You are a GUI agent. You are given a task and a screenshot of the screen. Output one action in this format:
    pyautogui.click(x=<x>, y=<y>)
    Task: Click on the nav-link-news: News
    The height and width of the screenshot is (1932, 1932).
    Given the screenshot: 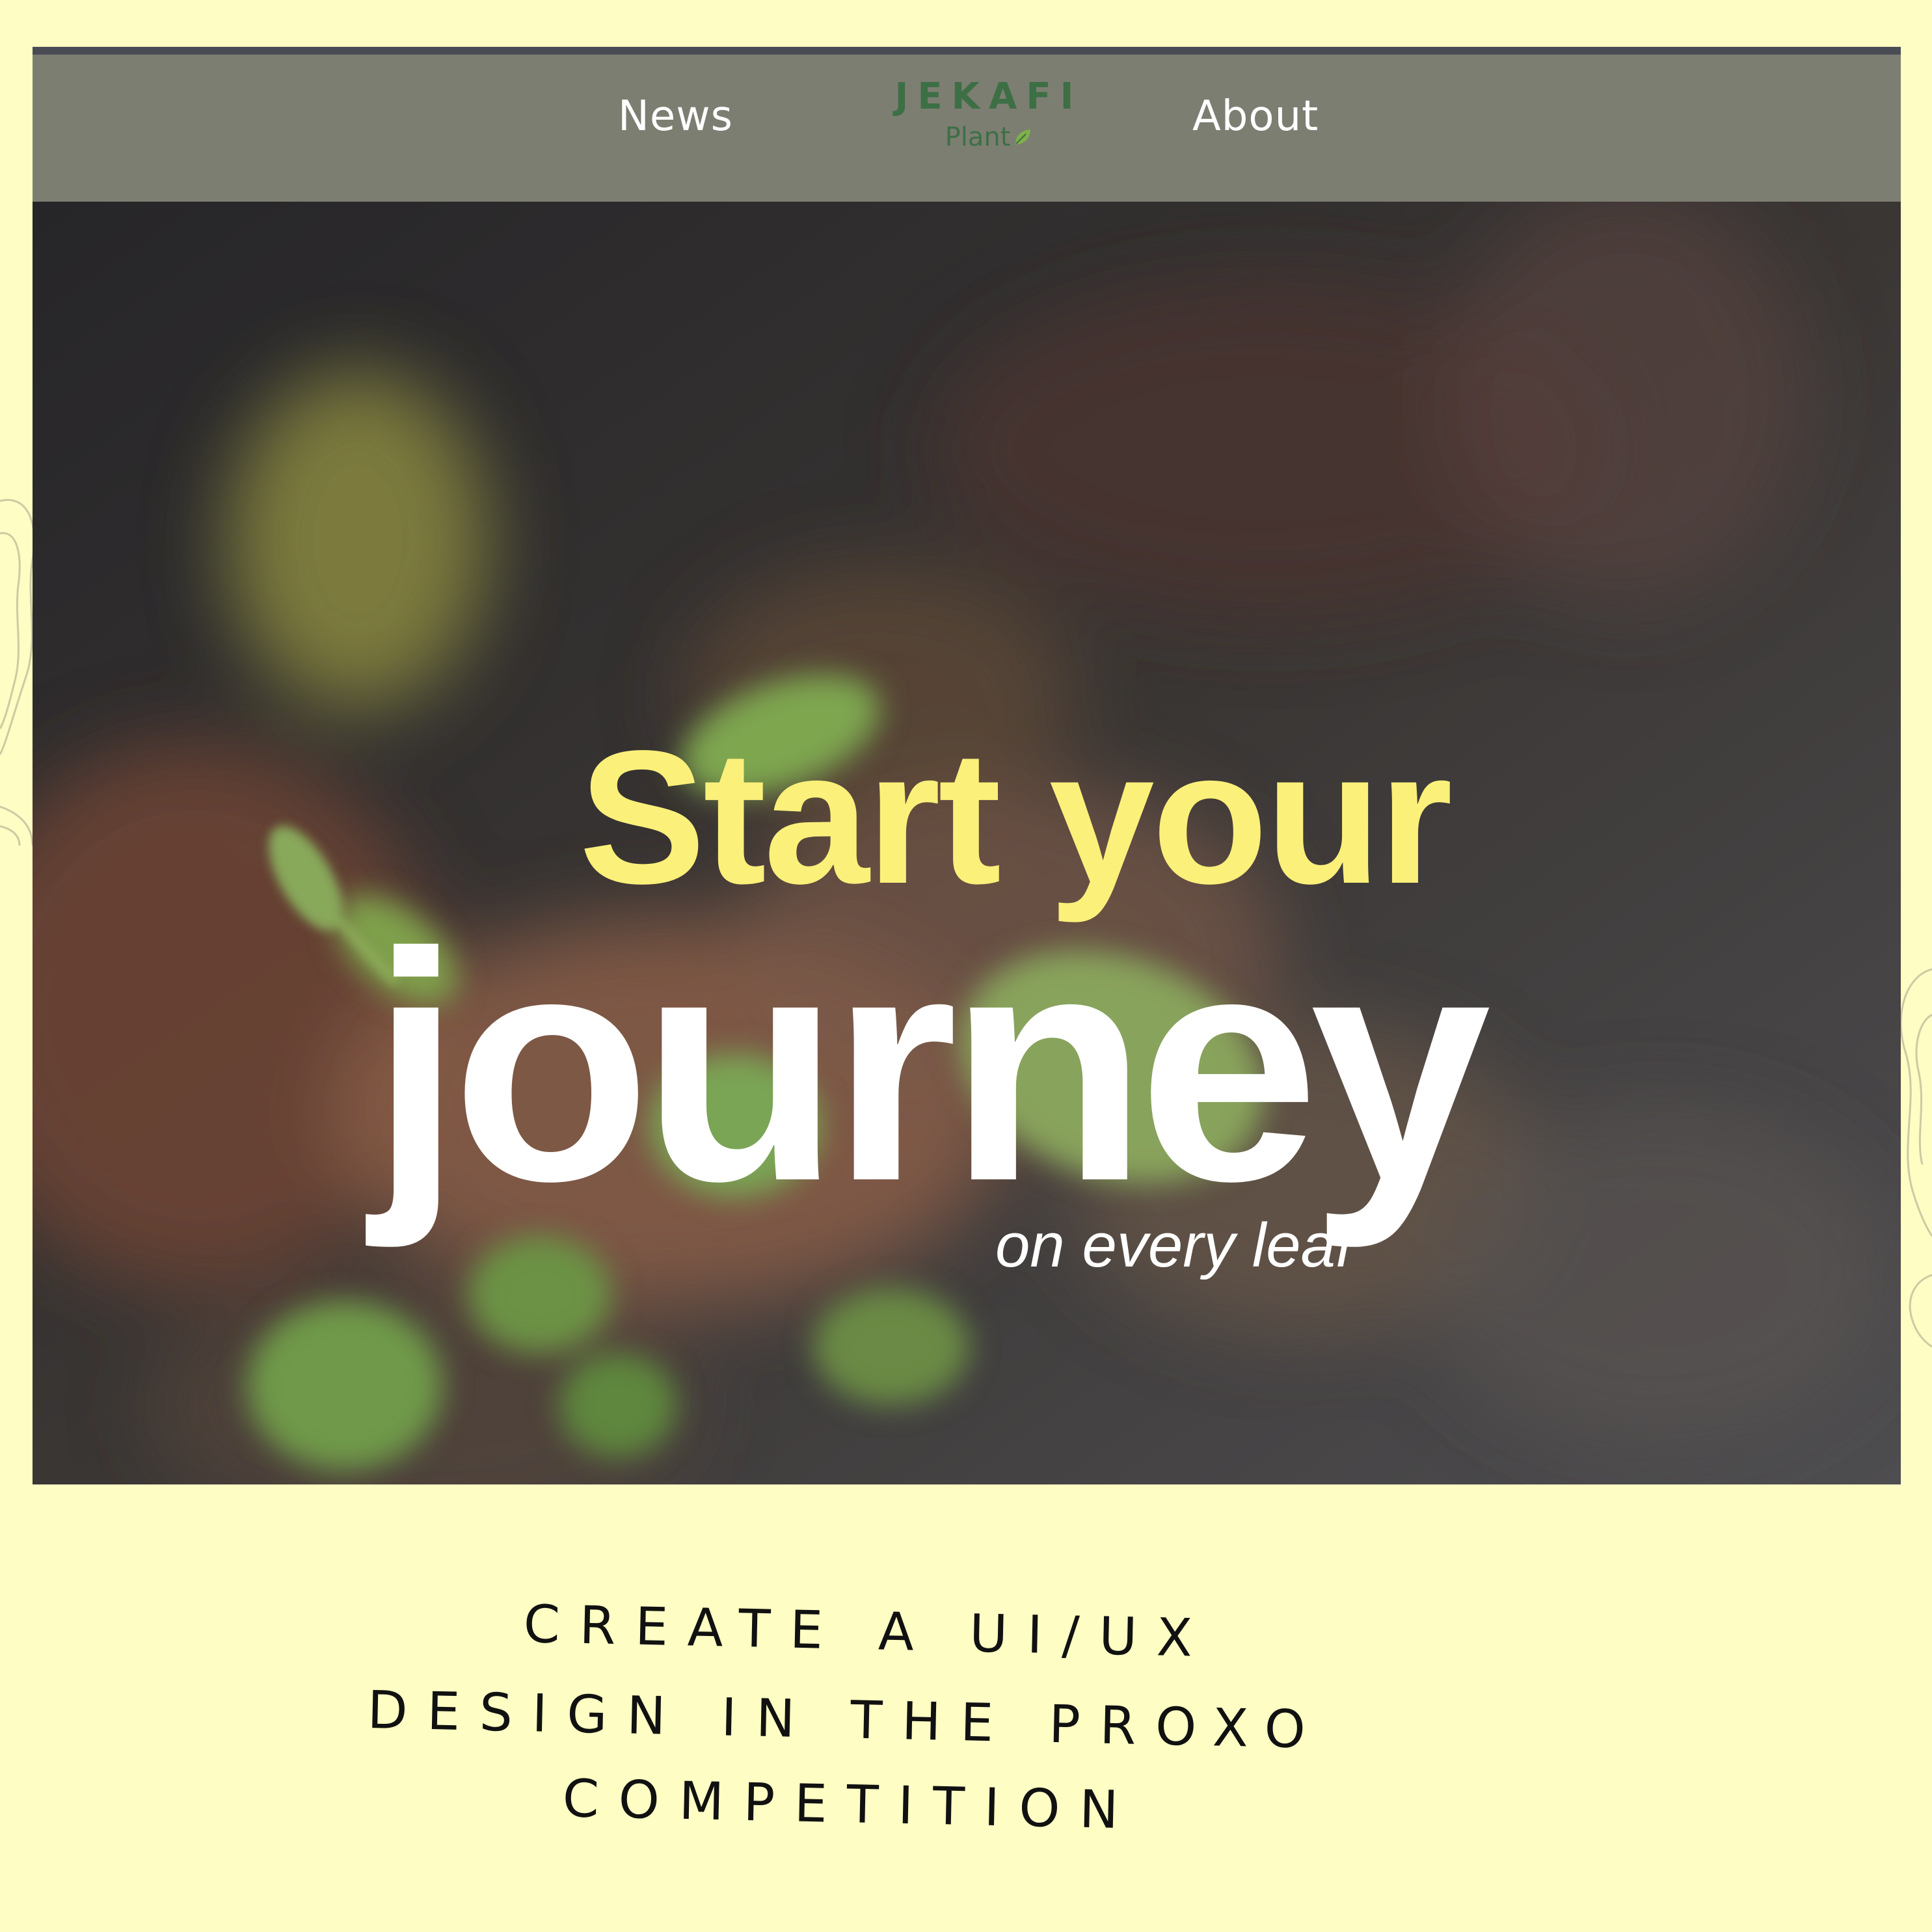 What is the action you would take?
    pyautogui.click(x=675, y=117)
    